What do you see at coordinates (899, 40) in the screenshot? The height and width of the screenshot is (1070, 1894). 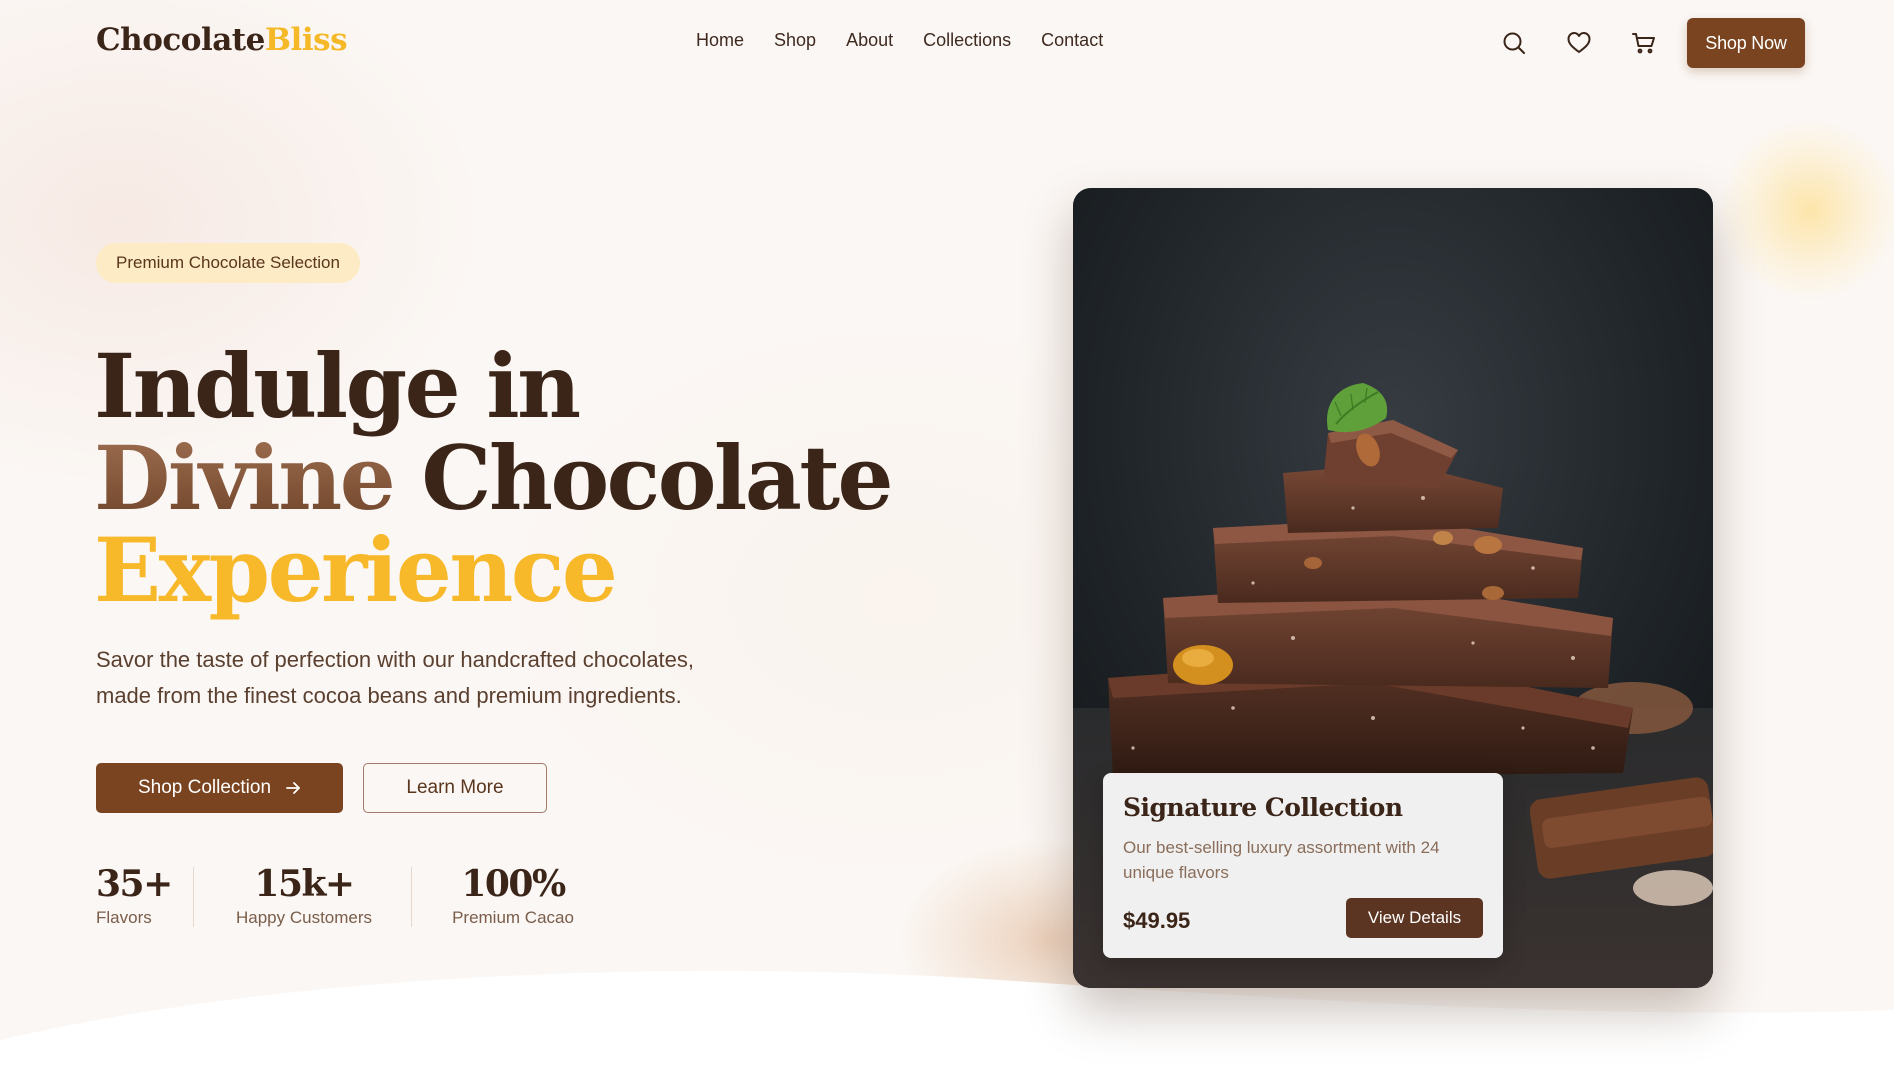 I see `main-nav: Home Shop About Collections Contact` at bounding box center [899, 40].